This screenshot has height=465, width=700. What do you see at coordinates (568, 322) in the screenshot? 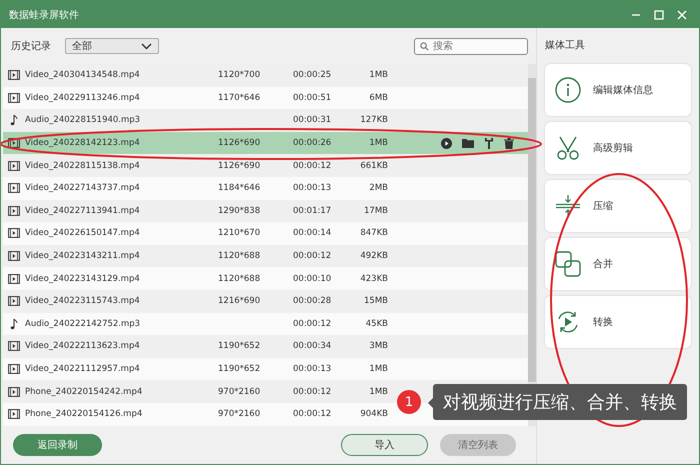
I see `convert-icon` at bounding box center [568, 322].